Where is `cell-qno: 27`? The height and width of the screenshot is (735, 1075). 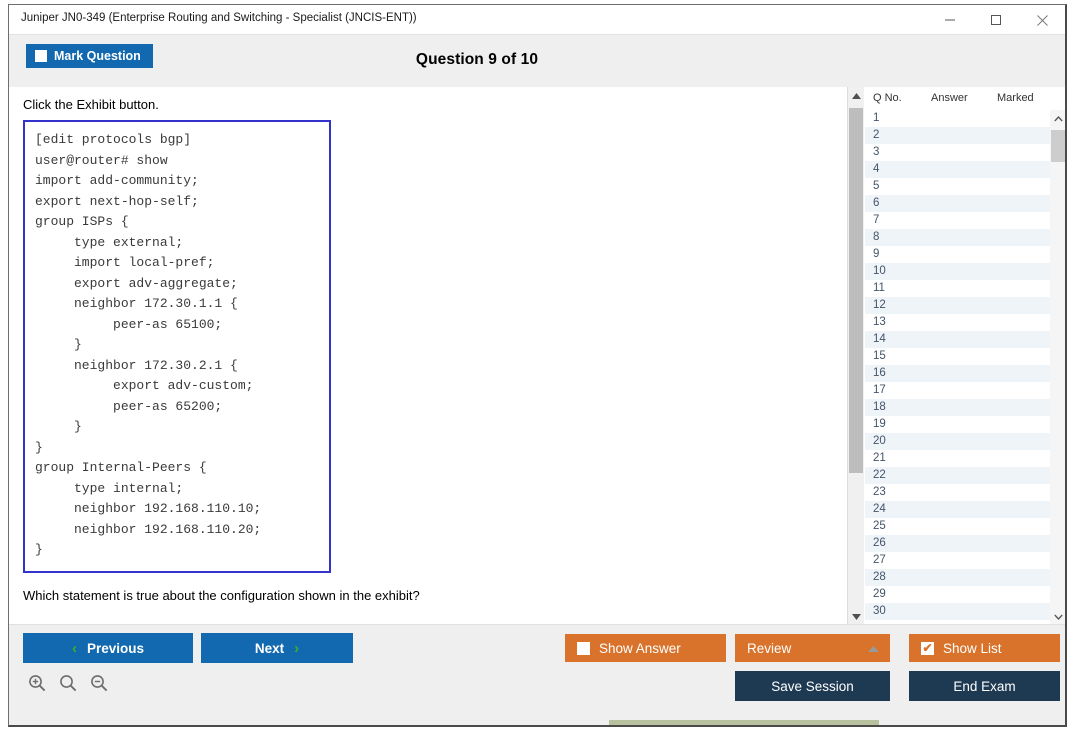 cell-qno: 27 is located at coordinates (879, 560).